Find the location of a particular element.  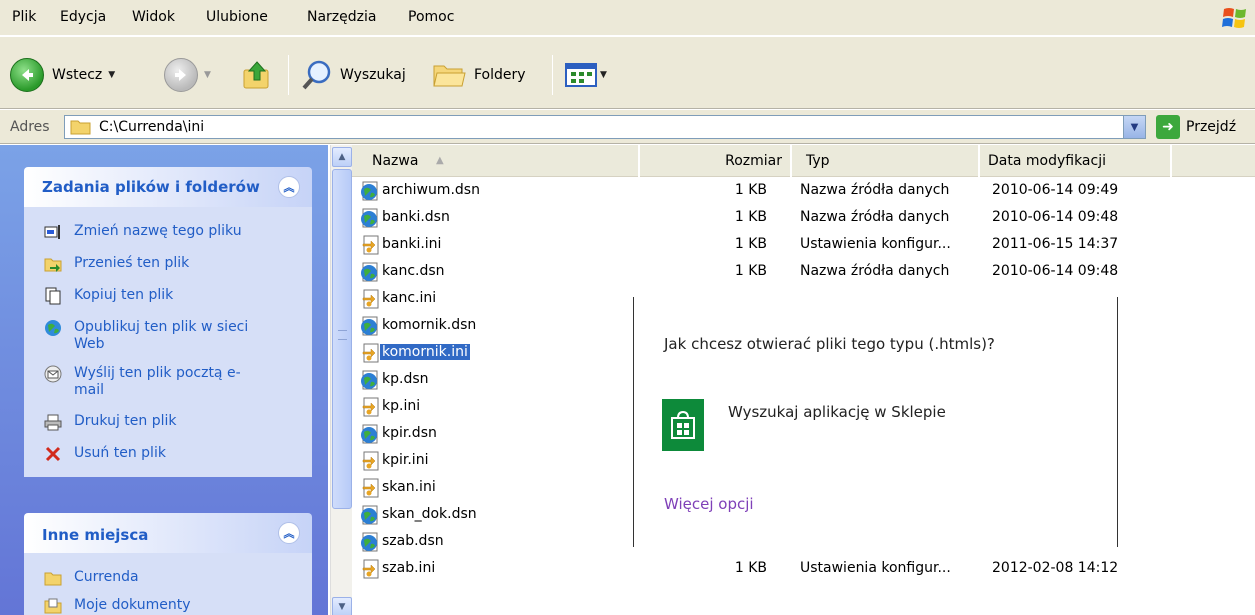

menu-tools: Narzędzia is located at coordinates (341, 17).